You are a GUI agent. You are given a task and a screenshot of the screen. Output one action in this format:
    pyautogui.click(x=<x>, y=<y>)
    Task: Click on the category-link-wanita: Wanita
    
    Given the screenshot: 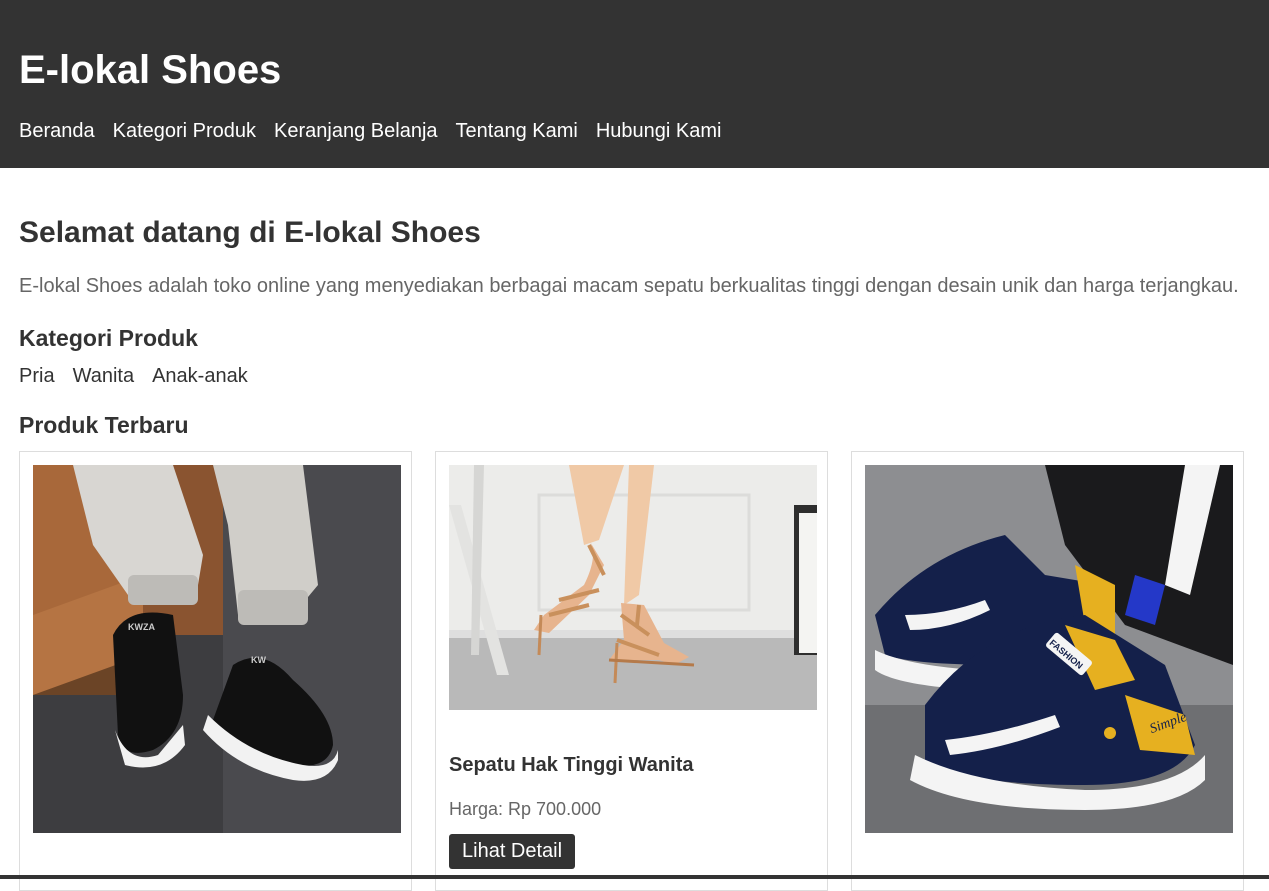 What is the action you would take?
    pyautogui.click(x=104, y=376)
    